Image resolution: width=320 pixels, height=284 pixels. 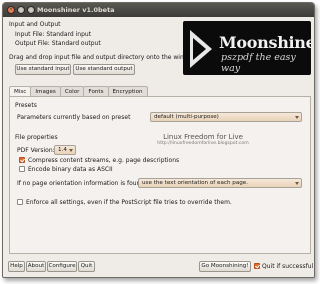 I want to click on help-button: Help, so click(x=16, y=266).